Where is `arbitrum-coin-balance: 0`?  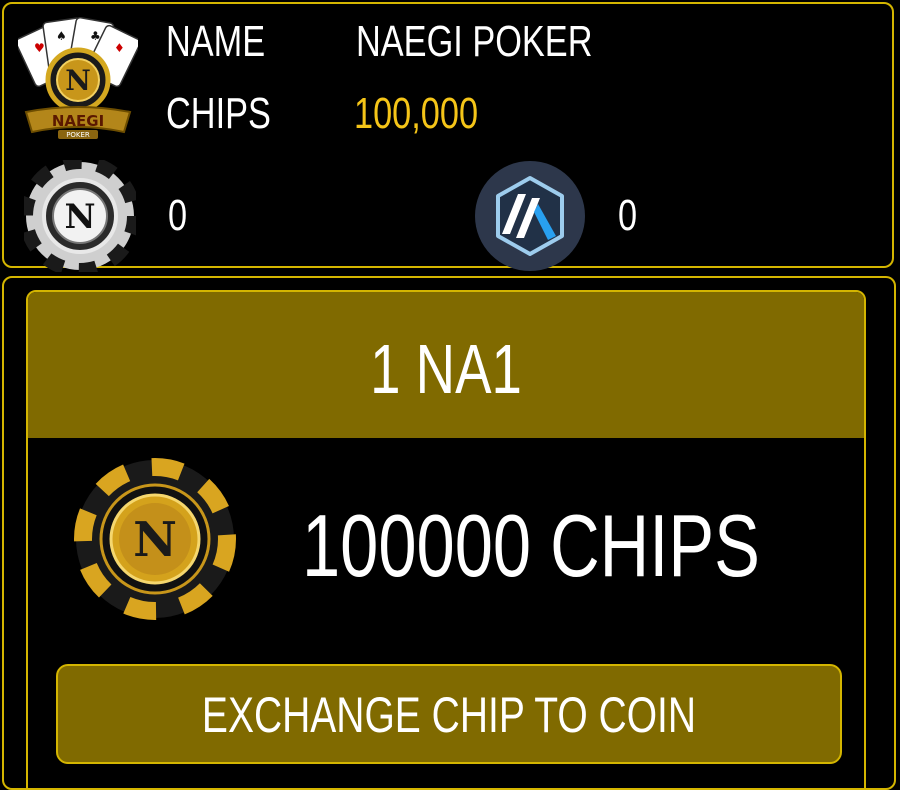
arbitrum-coin-balance: 0 is located at coordinates (628, 215).